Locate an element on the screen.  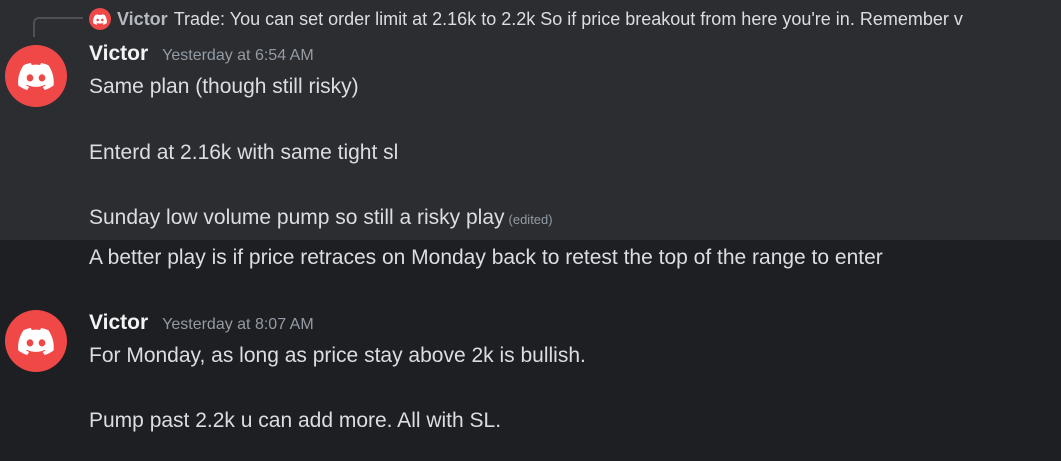
timestamp: Yesterday at 8:07 AM is located at coordinates (238, 325).